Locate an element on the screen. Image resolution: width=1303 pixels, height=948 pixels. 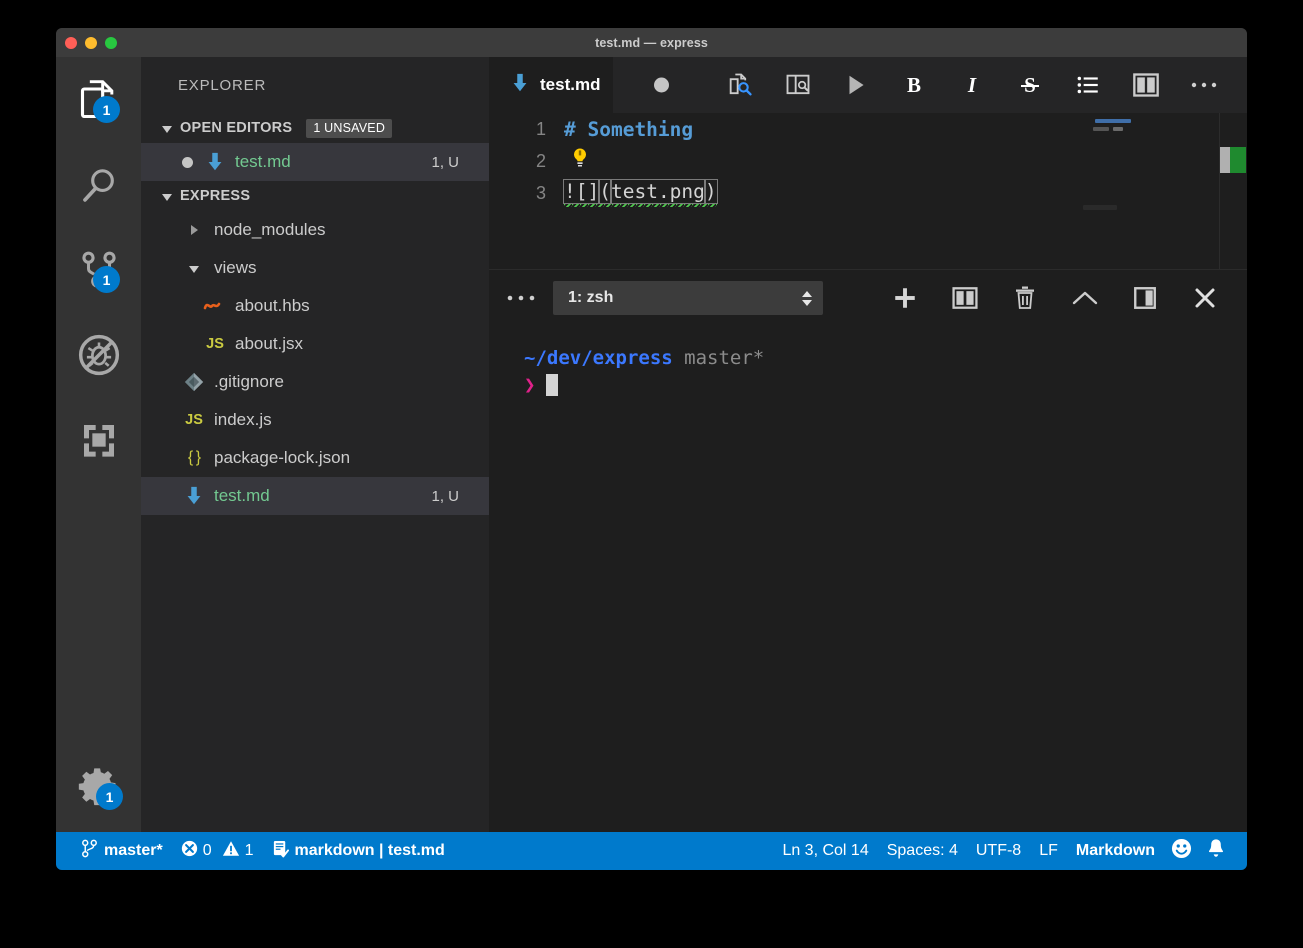
chevron-right-icon is located at coordinates (194, 230).